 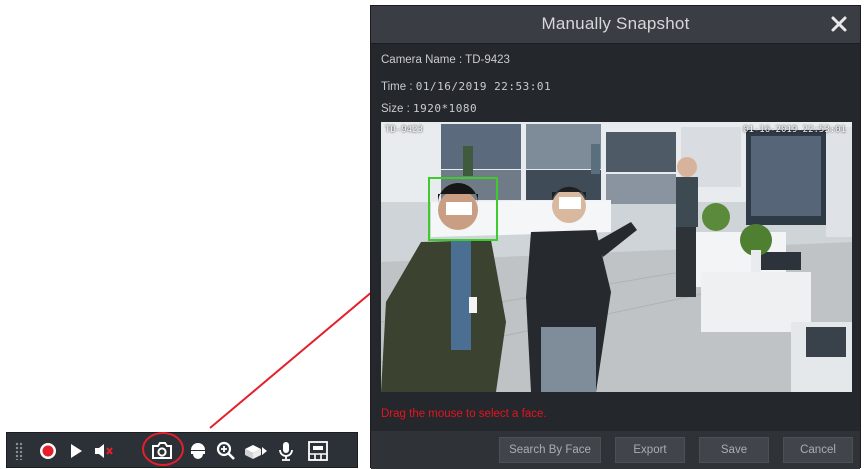 I want to click on camera-name-label: Camera Name :, so click(x=422, y=60).